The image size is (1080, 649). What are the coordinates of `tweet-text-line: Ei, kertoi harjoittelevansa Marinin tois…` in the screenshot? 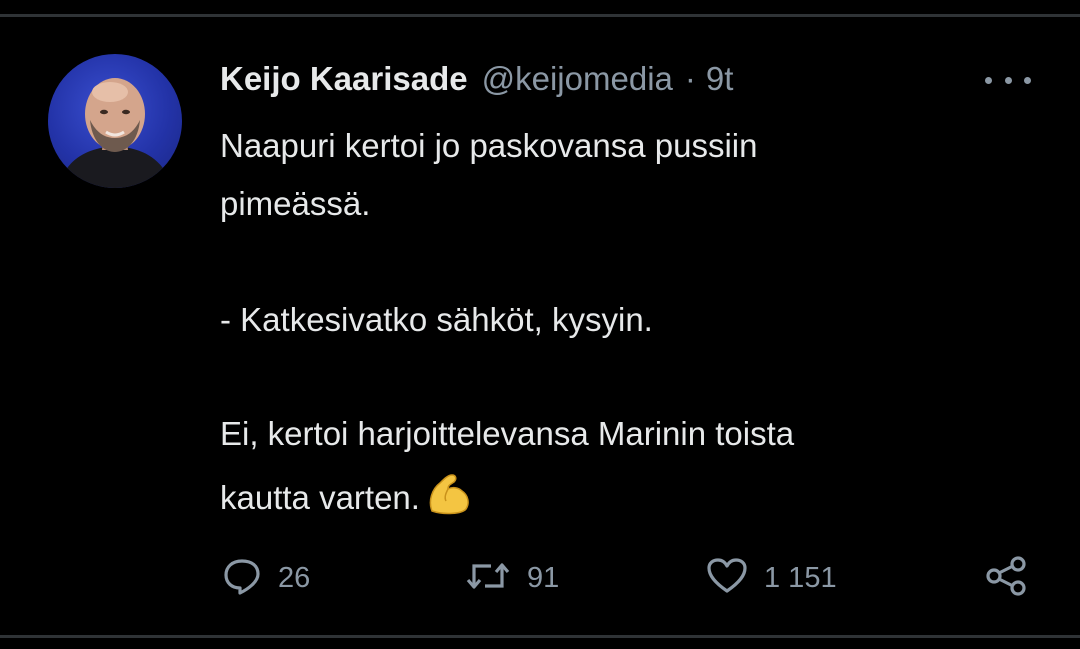 It's located at (507, 433).